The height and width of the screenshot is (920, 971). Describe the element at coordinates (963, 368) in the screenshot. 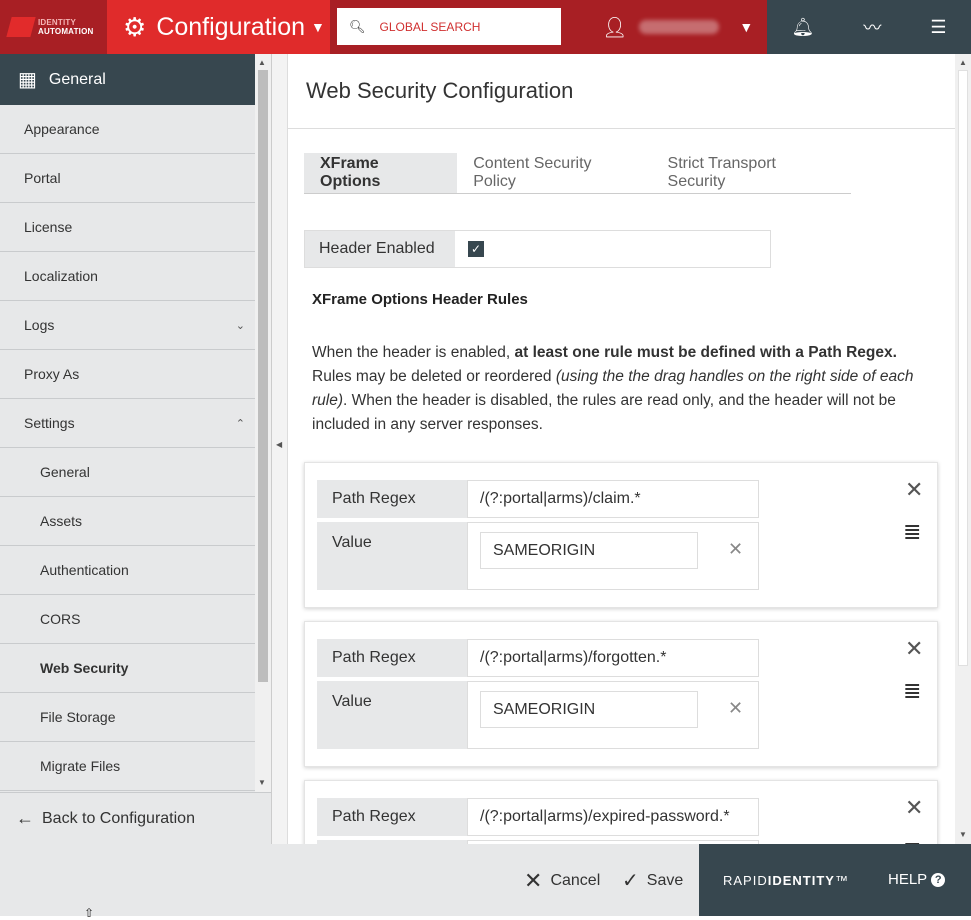

I see `main-scroll-thumb` at that location.